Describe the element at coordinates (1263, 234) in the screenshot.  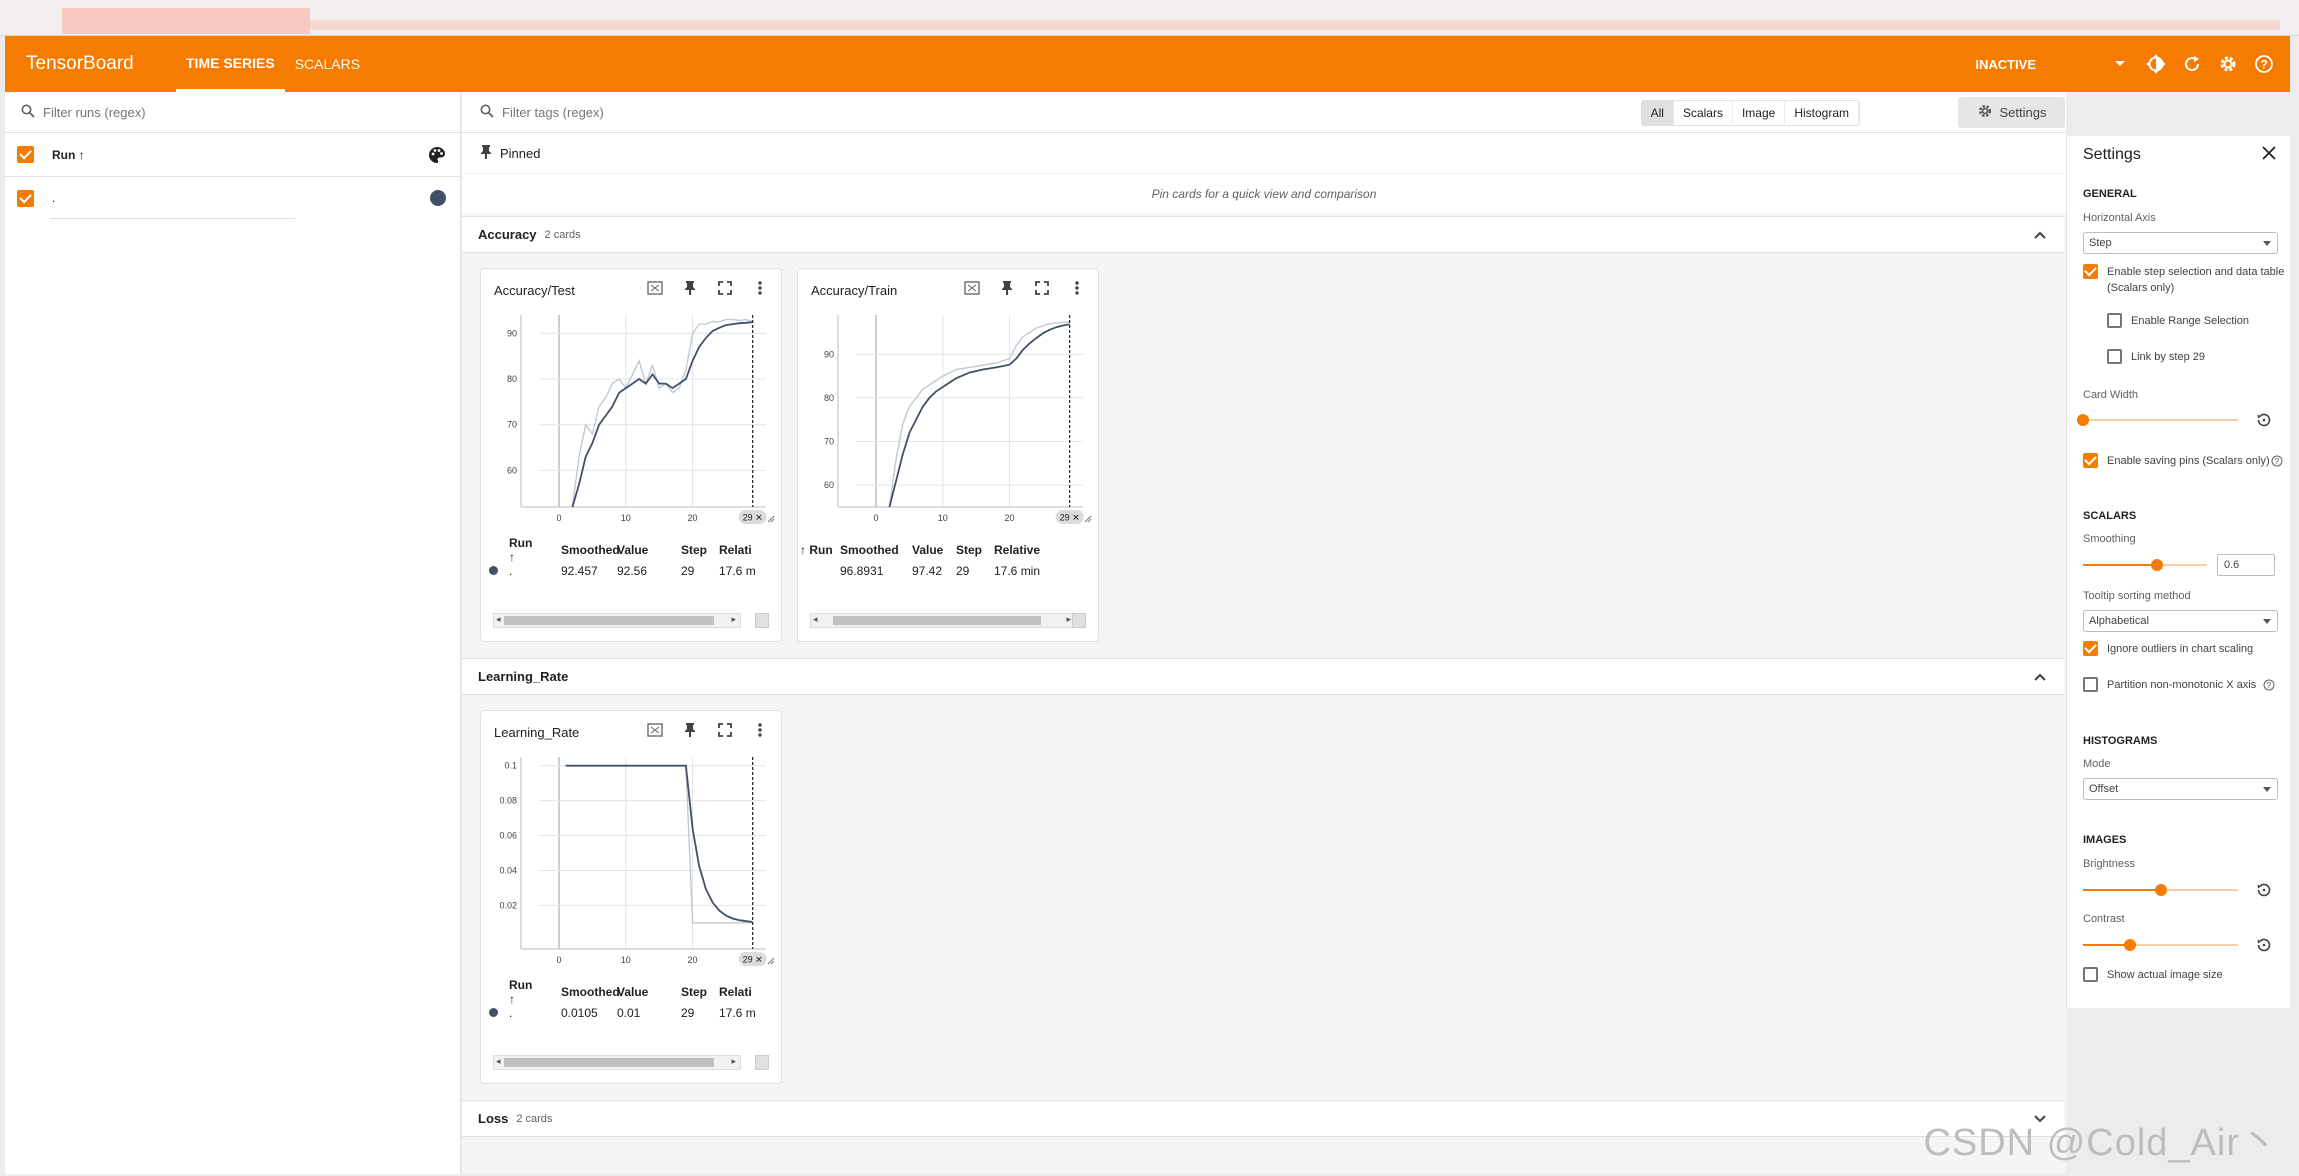
I see `group-header-accuracy: Accuracy 2 cards` at that location.